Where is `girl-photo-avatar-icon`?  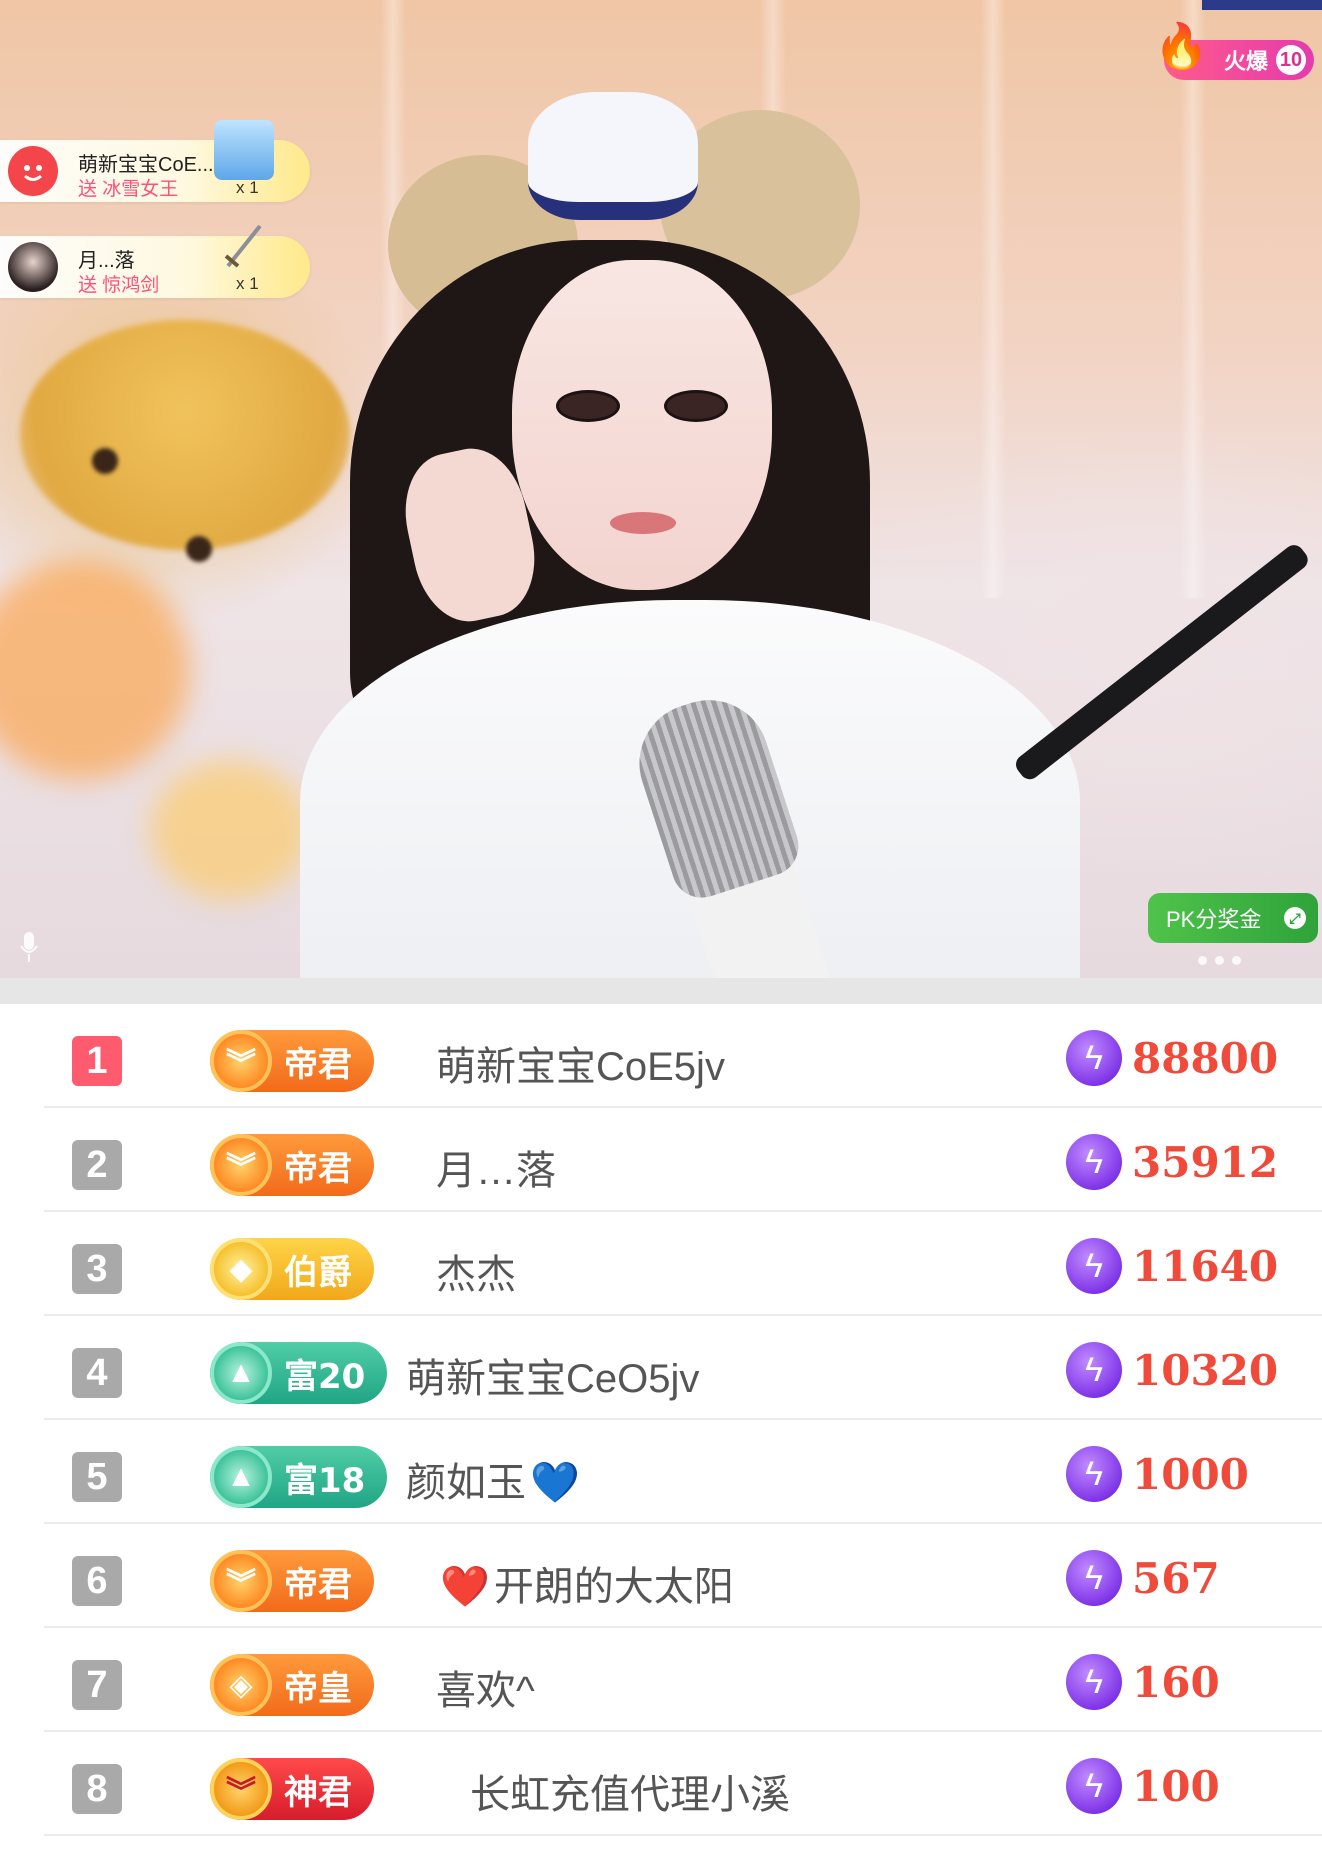
girl-photo-avatar-icon is located at coordinates (33, 267).